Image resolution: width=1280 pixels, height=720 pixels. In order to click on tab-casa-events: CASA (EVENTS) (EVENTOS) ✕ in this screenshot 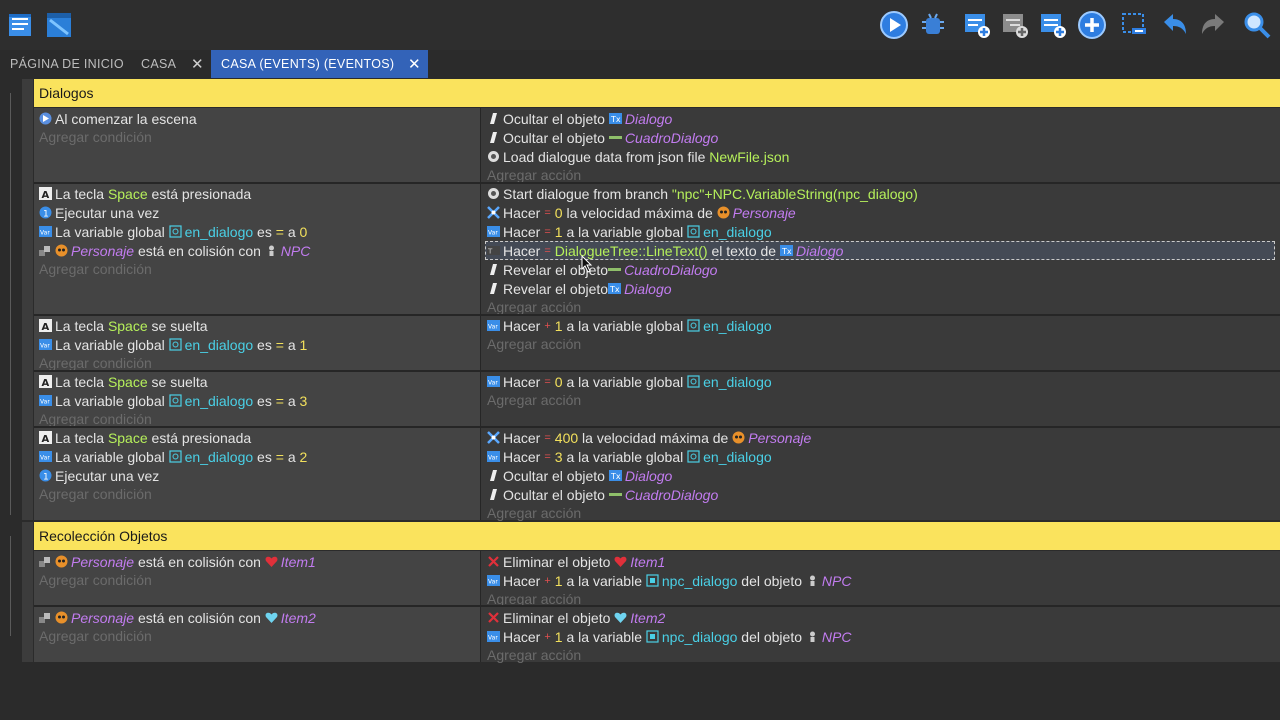, I will do `click(319, 64)`.